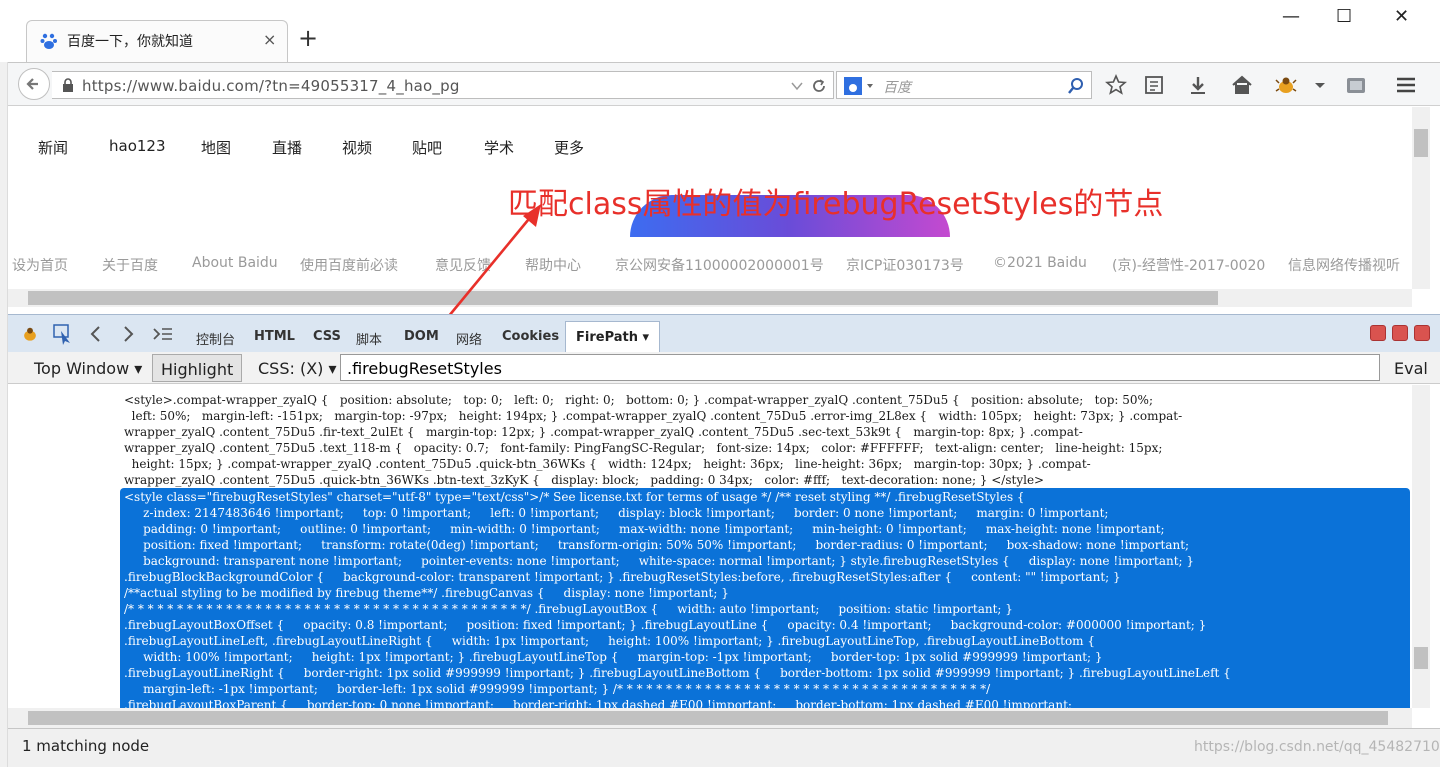 The image size is (1440, 767). I want to click on watermark: https://blog.csdn.net/qq_45482710, so click(1317, 747).